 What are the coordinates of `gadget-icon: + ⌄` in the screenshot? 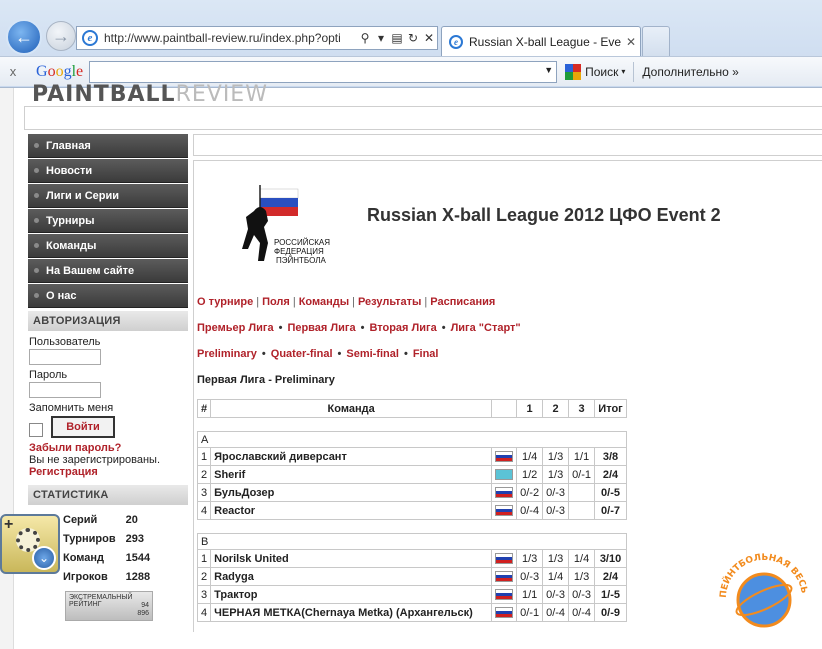 It's located at (30, 544).